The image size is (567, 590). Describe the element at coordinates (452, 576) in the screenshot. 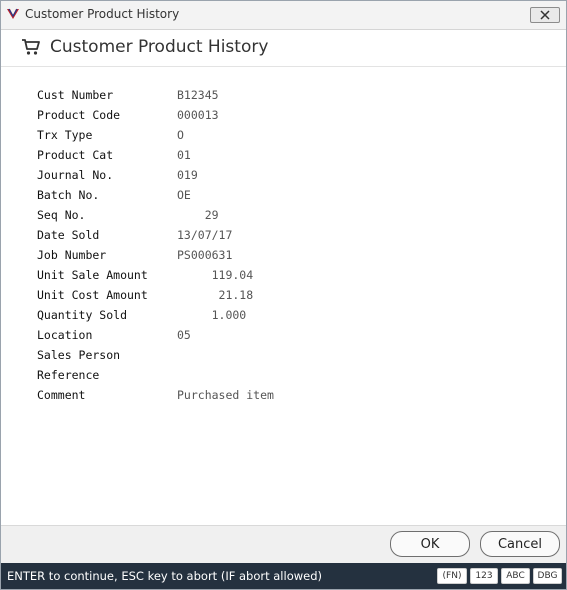

I see `fn-badge: (FN)` at that location.